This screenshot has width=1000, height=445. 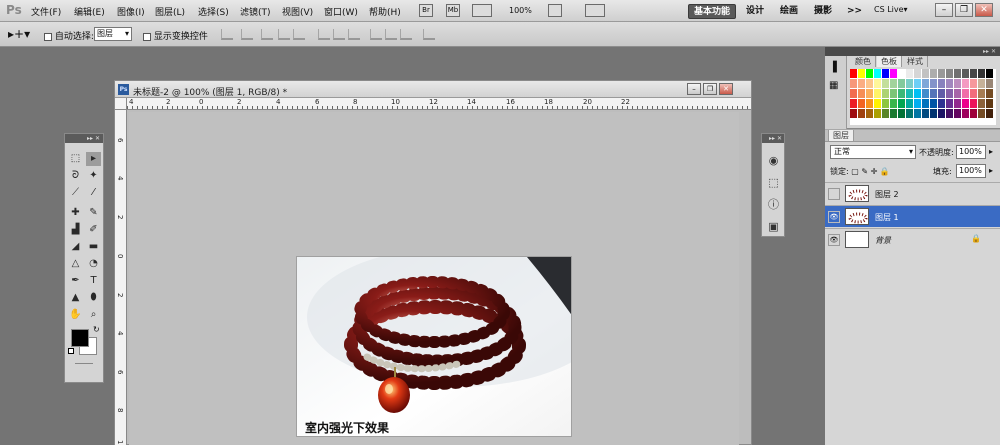 What do you see at coordinates (823, 11) in the screenshot?
I see `workspace-photography: 摄影` at bounding box center [823, 11].